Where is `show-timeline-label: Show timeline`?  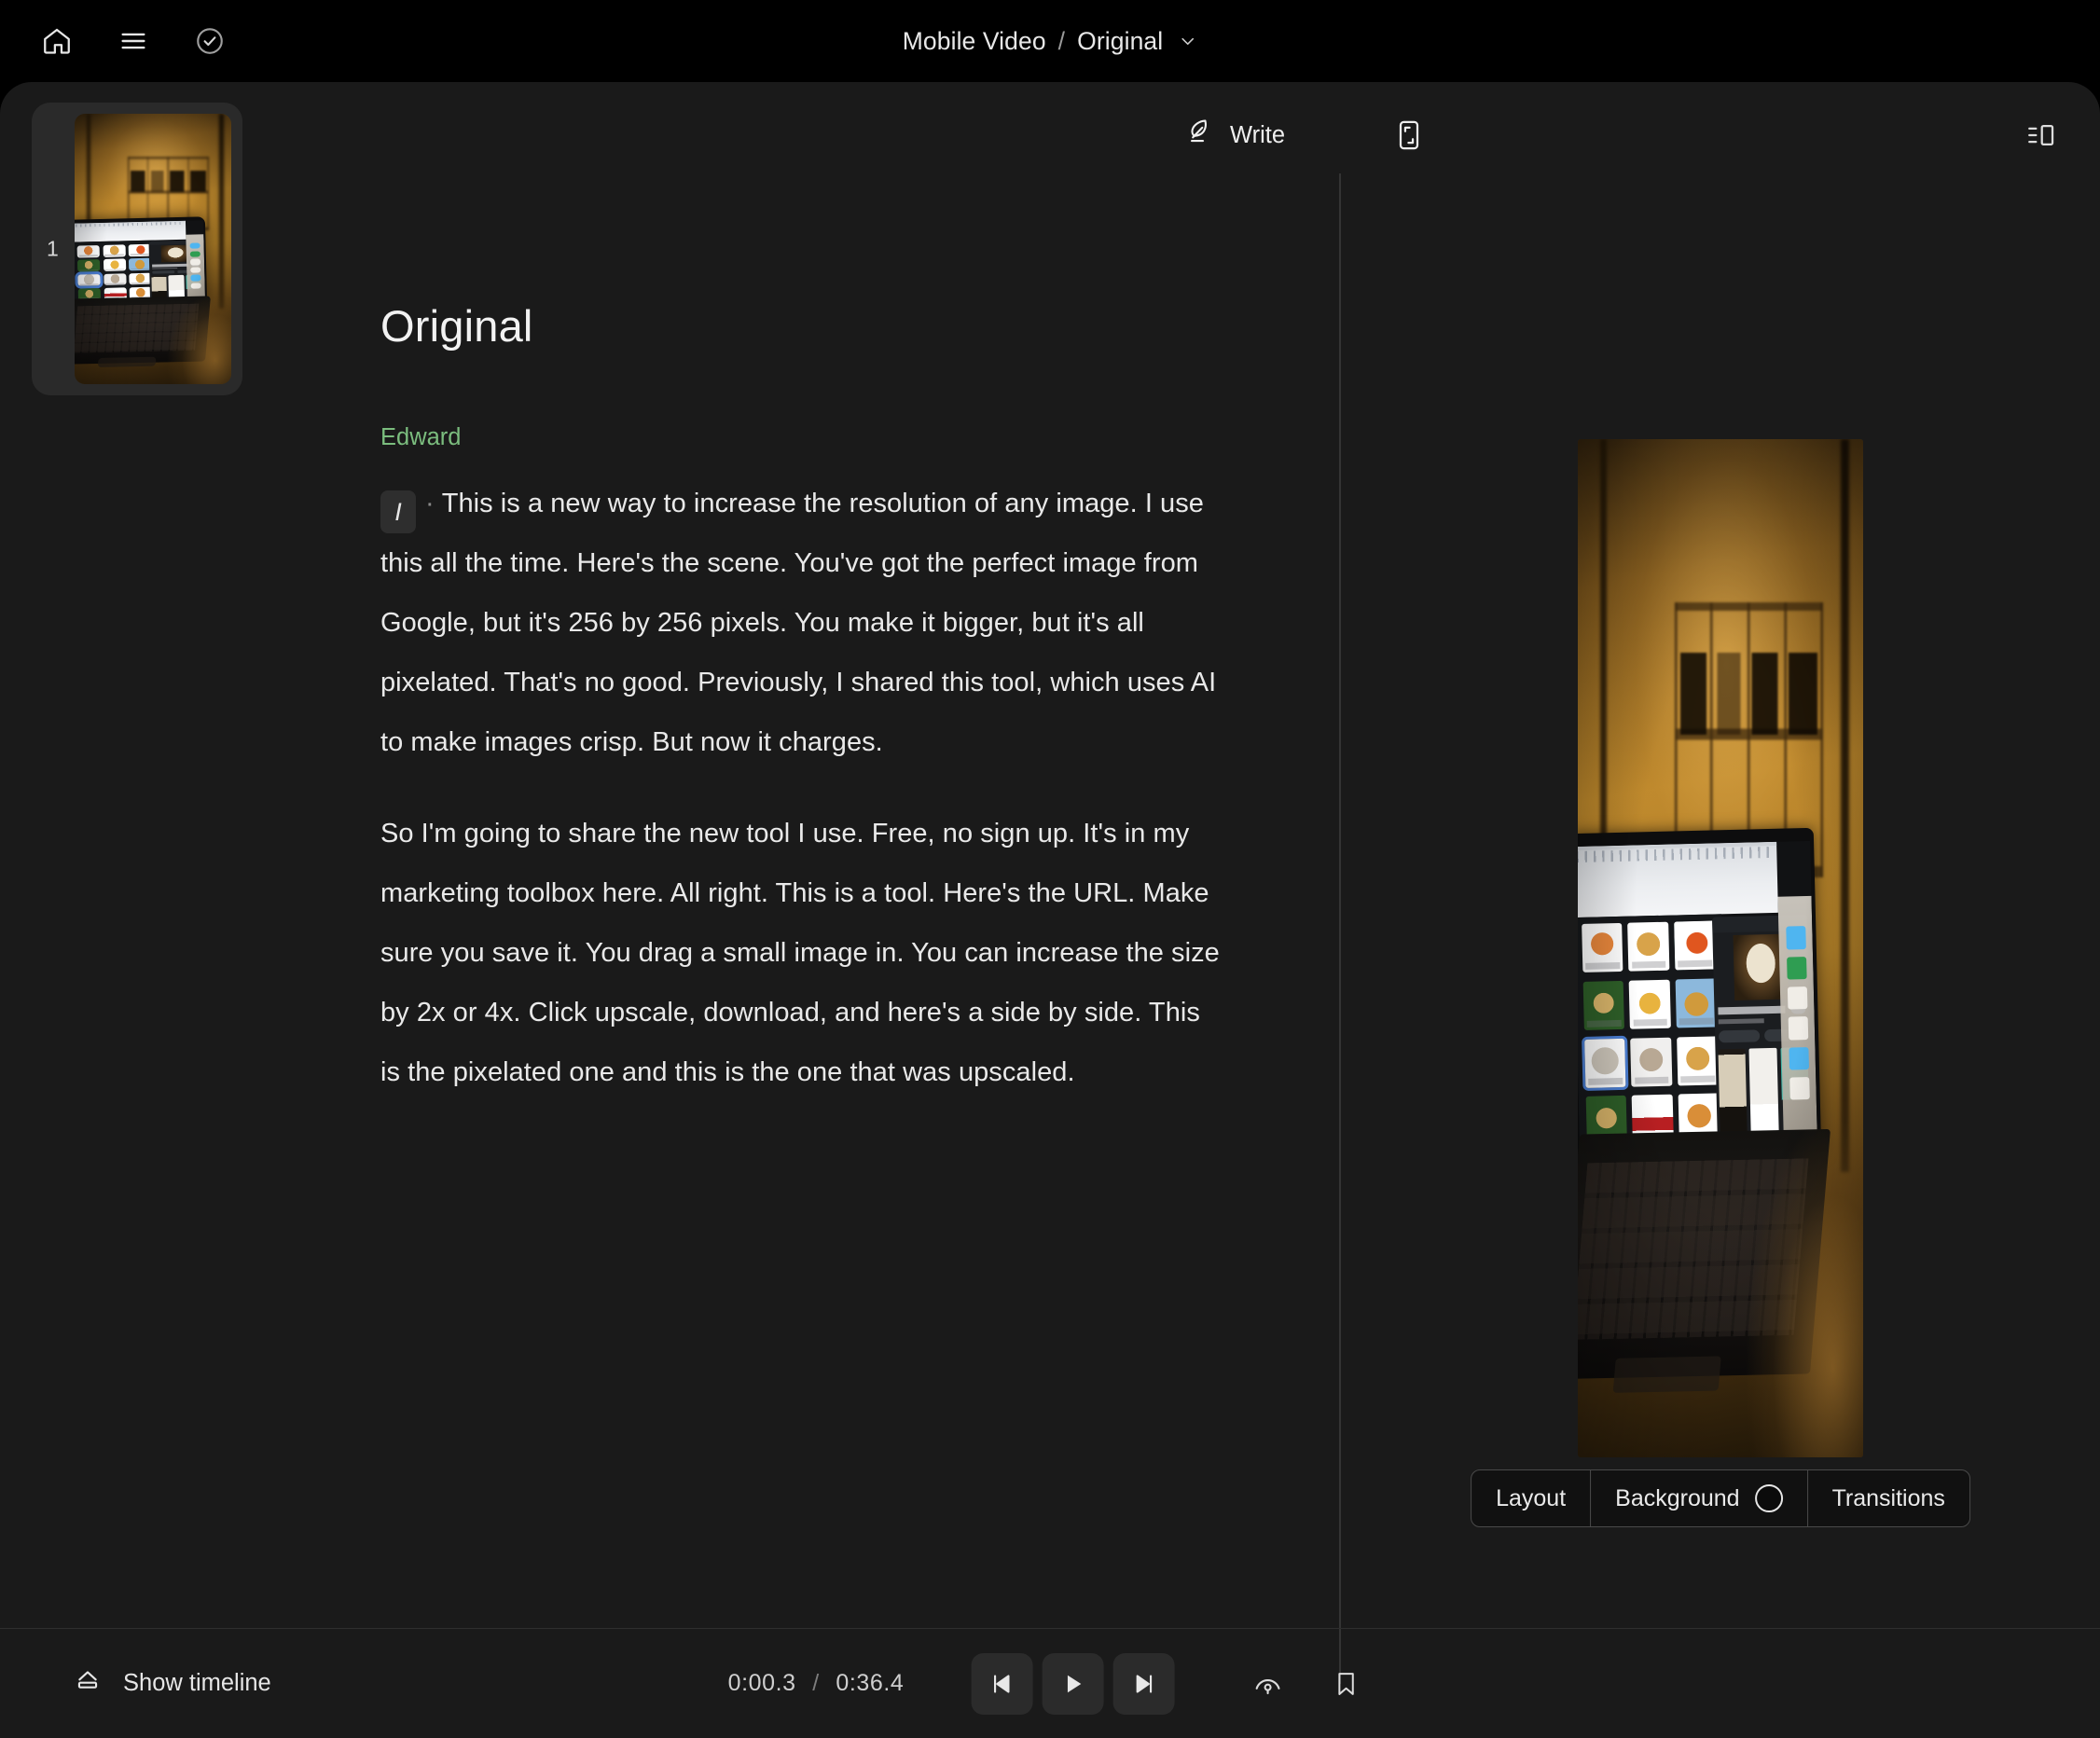 show-timeline-label: Show timeline is located at coordinates (197, 1683).